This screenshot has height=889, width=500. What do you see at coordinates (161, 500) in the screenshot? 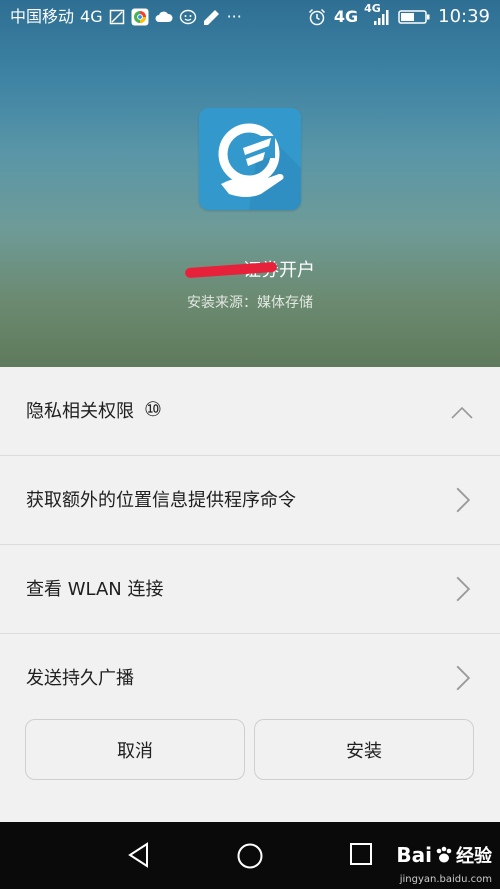
I see `permission-item-label: 获取额外的位置信息提供程序命令` at bounding box center [161, 500].